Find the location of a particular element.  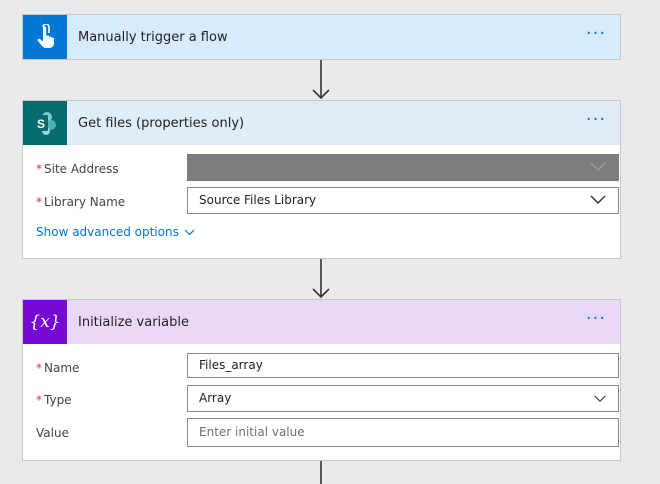

initialize-variable-more-button: ··· is located at coordinates (596, 321).